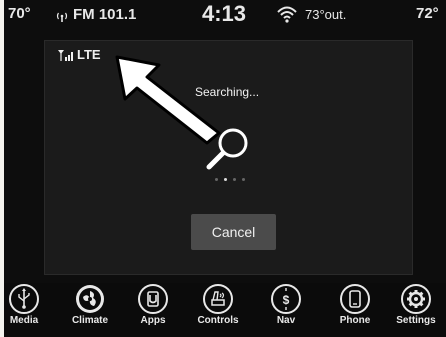 Image resolution: width=446 pixels, height=337 pixels. What do you see at coordinates (427, 13) in the screenshot?
I see `passenger-temperature: 72°` at bounding box center [427, 13].